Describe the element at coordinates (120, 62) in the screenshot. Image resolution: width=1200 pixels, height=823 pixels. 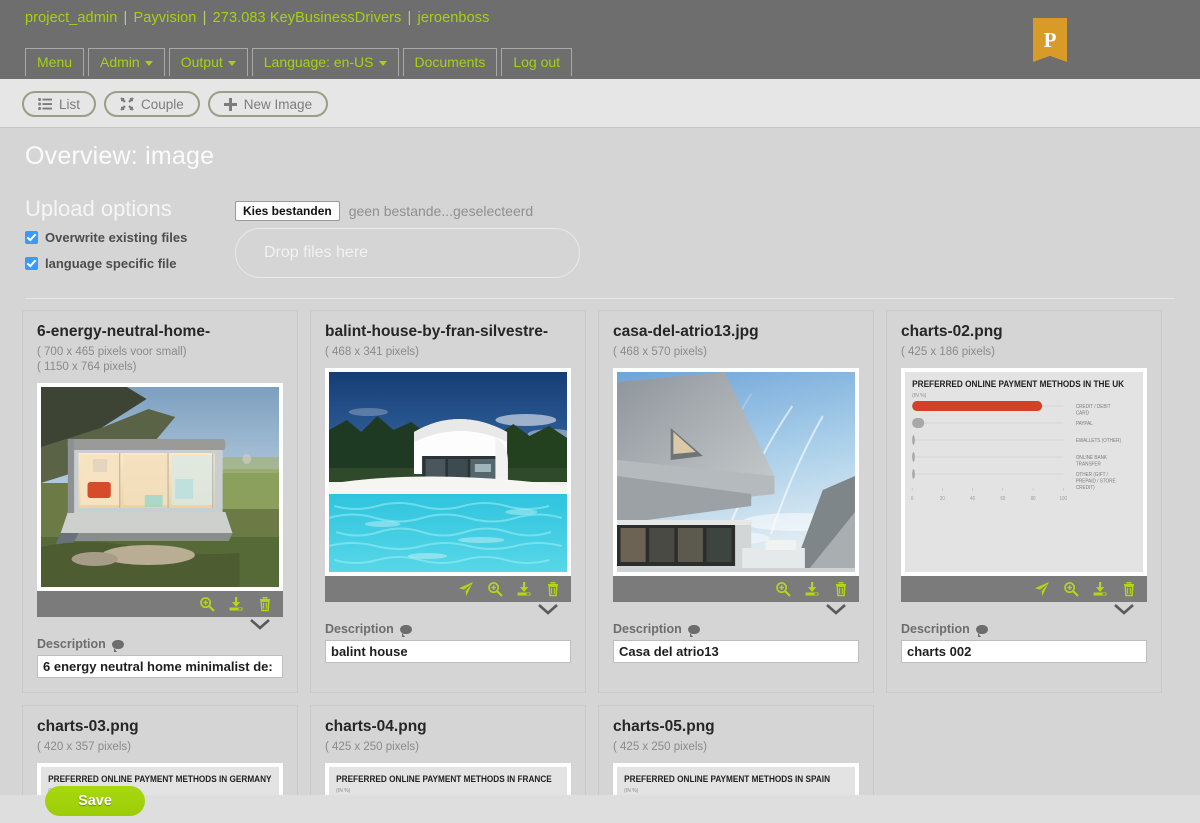
I see `nav-tab-label: Admin` at that location.